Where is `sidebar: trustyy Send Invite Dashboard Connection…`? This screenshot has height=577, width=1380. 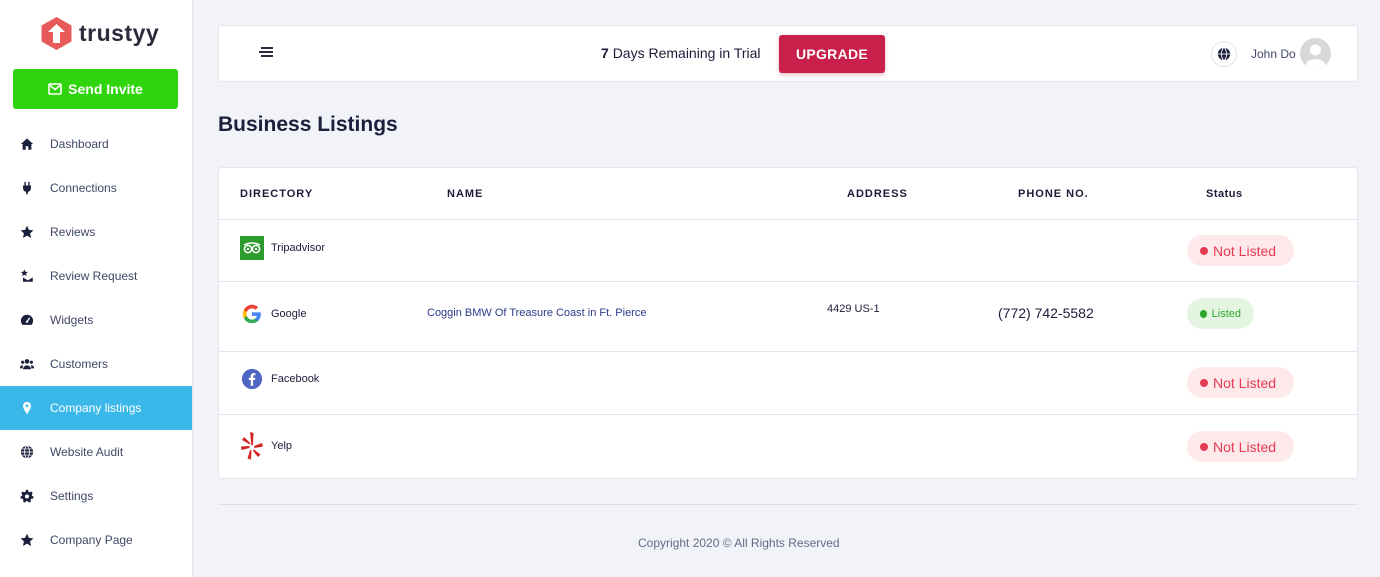 sidebar: trustyy Send Invite Dashboard Connection… is located at coordinates (96, 288).